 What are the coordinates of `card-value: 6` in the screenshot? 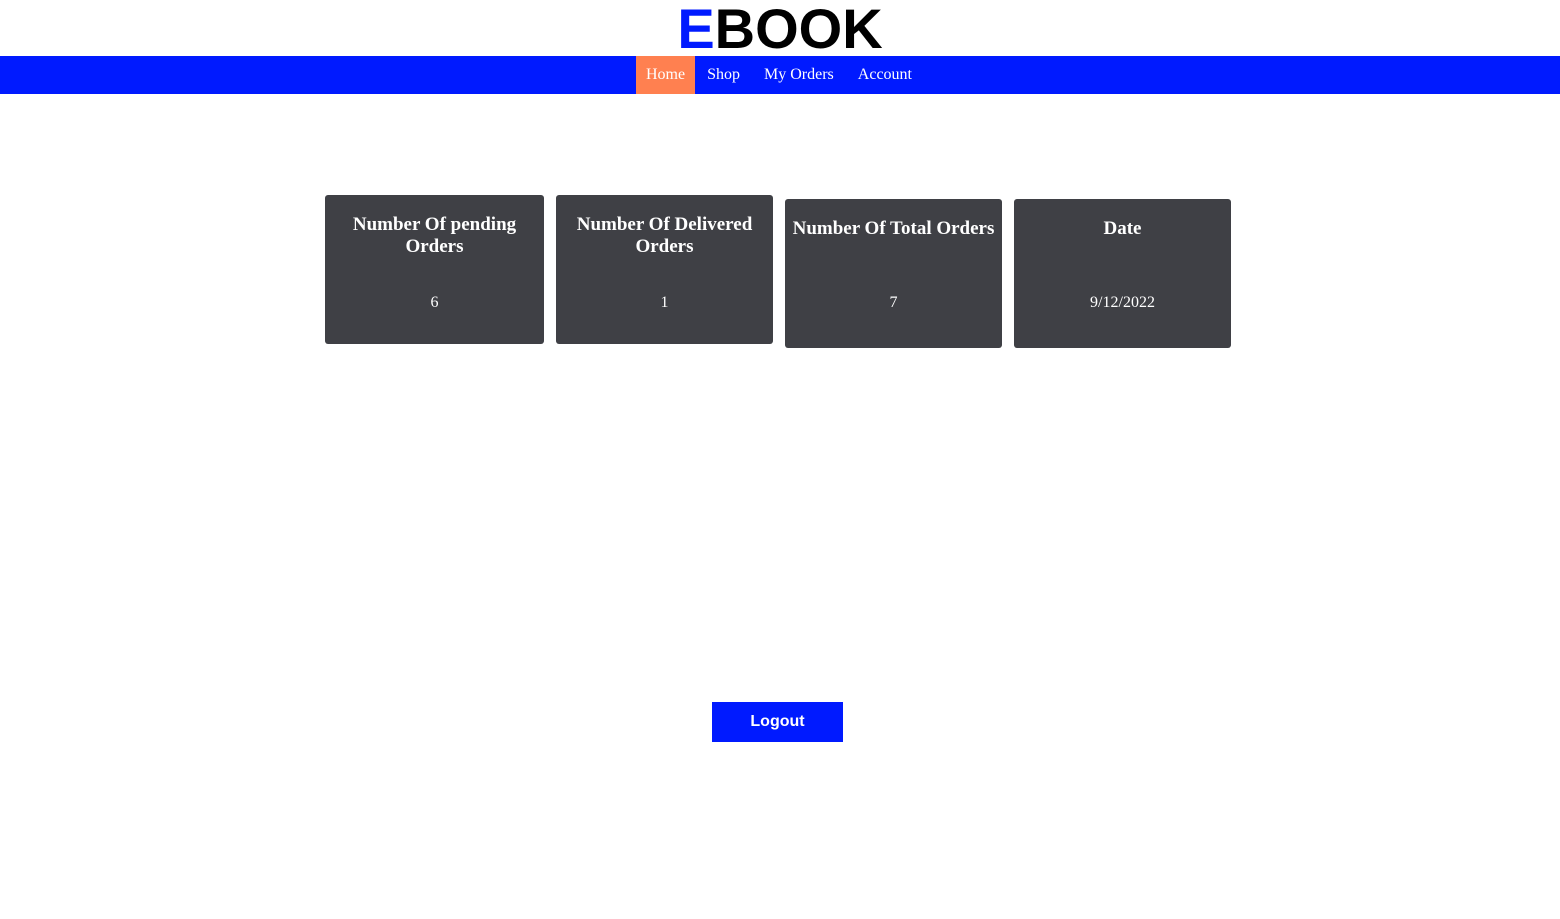 It's located at (434, 302).